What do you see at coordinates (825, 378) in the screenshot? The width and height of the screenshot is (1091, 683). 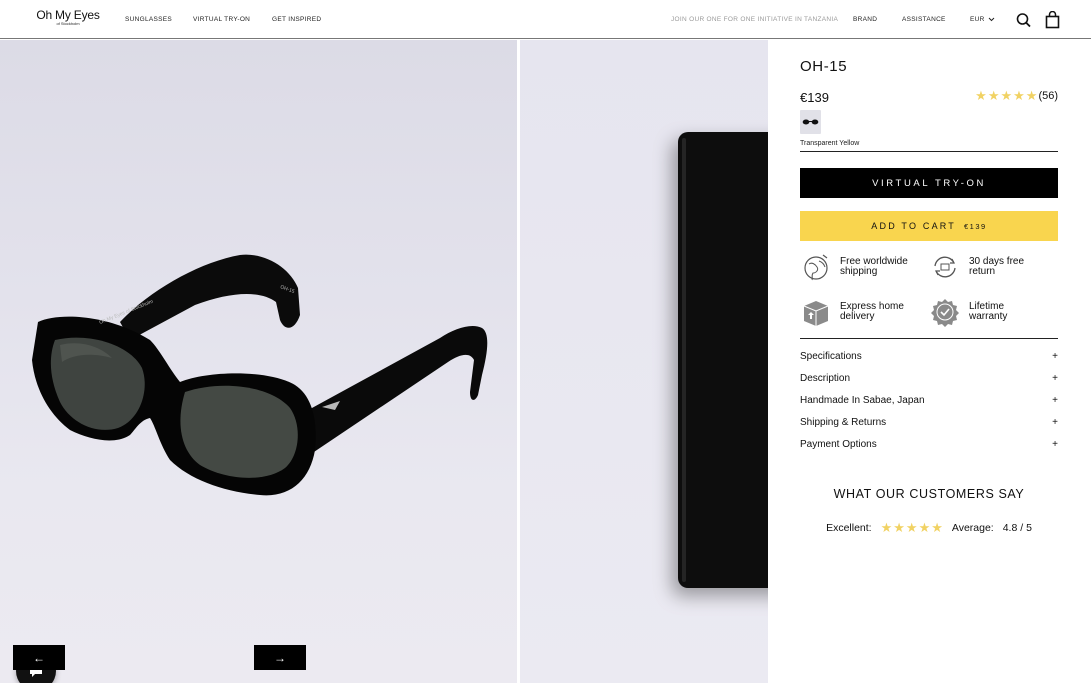 I see `accordion-label: Description` at bounding box center [825, 378].